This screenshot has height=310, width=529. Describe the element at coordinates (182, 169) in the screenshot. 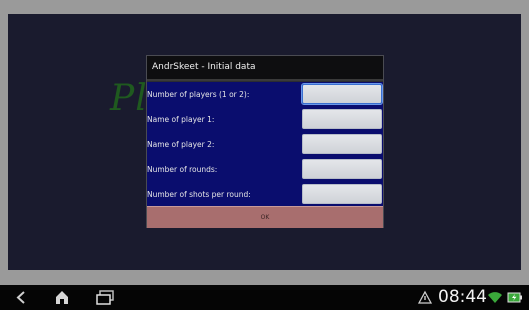

I see `field-label-rounds: Number of rounds:` at that location.